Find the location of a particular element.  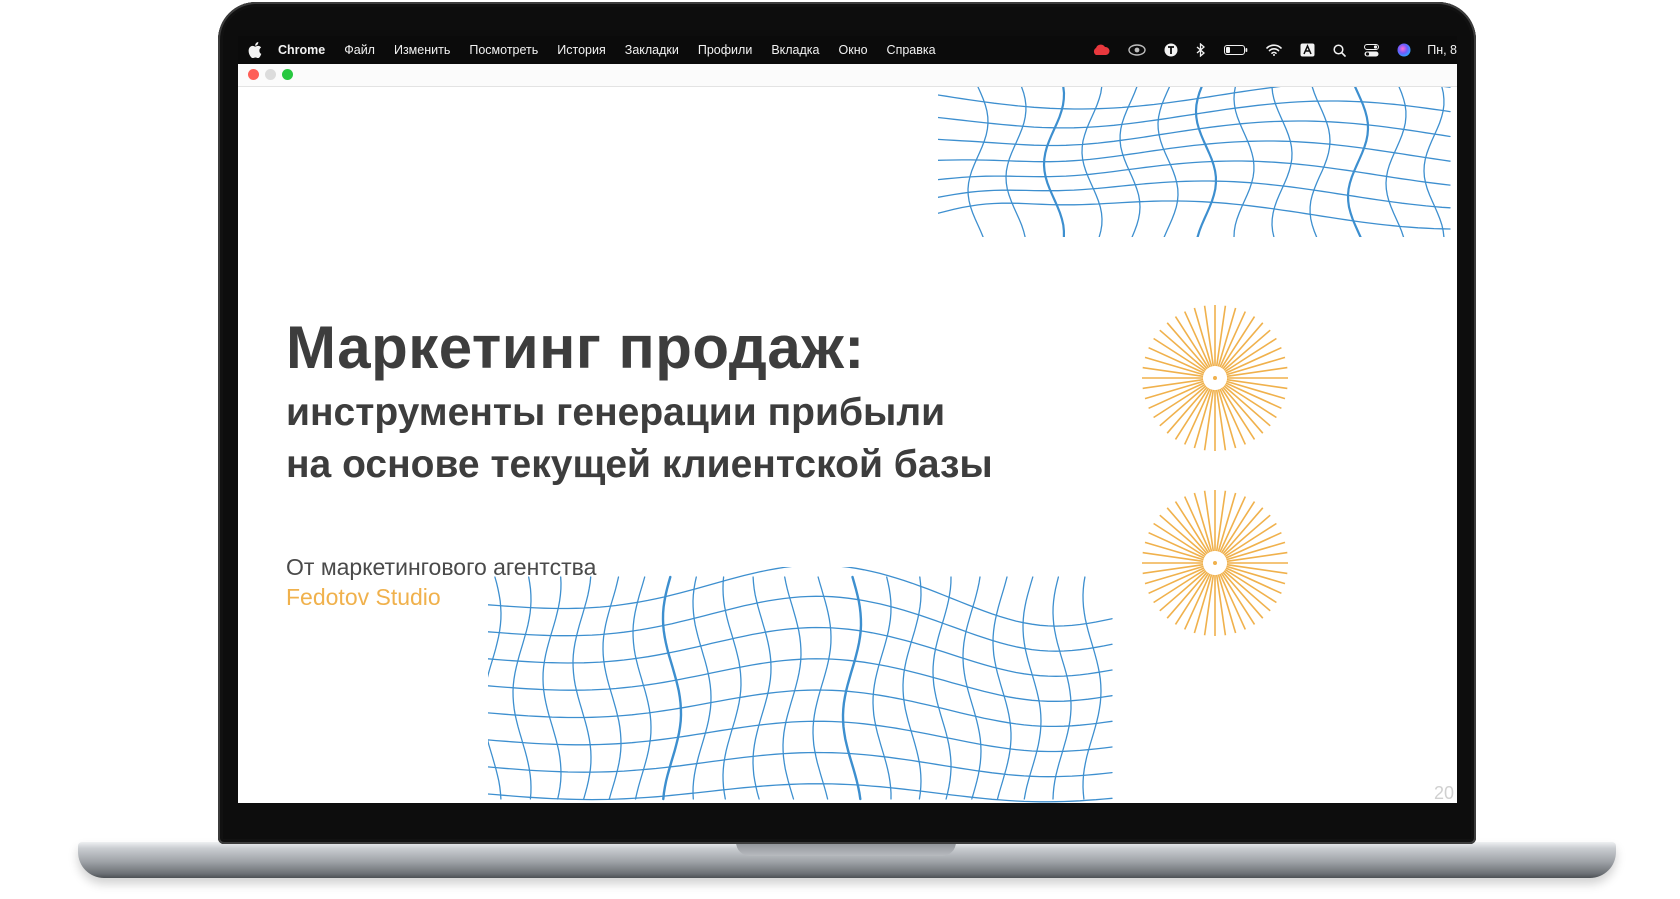

menu-help: Справка is located at coordinates (911, 50).